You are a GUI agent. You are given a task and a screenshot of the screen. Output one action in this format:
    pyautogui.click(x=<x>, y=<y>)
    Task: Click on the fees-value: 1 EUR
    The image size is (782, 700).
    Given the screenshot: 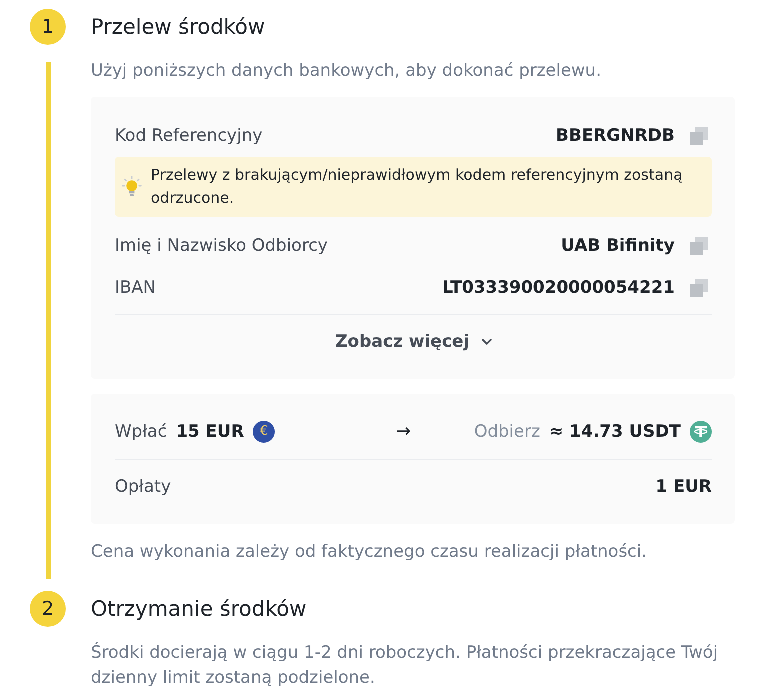 What is the action you would take?
    pyautogui.click(x=684, y=487)
    